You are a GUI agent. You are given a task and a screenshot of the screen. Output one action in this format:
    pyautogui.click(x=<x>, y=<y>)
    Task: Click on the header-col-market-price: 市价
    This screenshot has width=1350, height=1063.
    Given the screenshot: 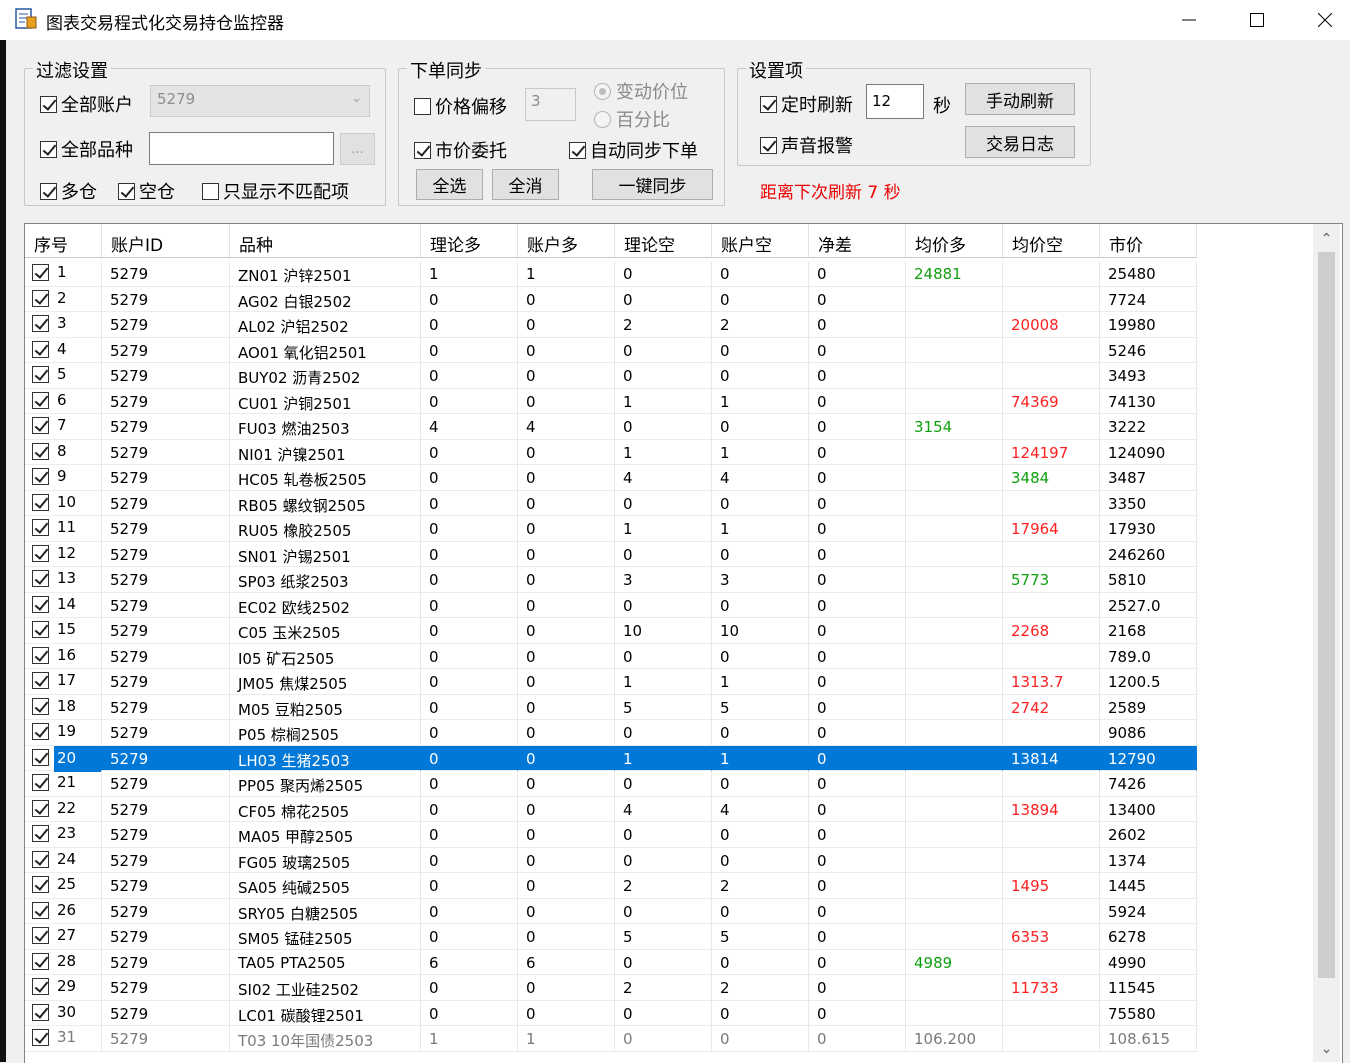 What is the action you would take?
    pyautogui.click(x=1148, y=241)
    